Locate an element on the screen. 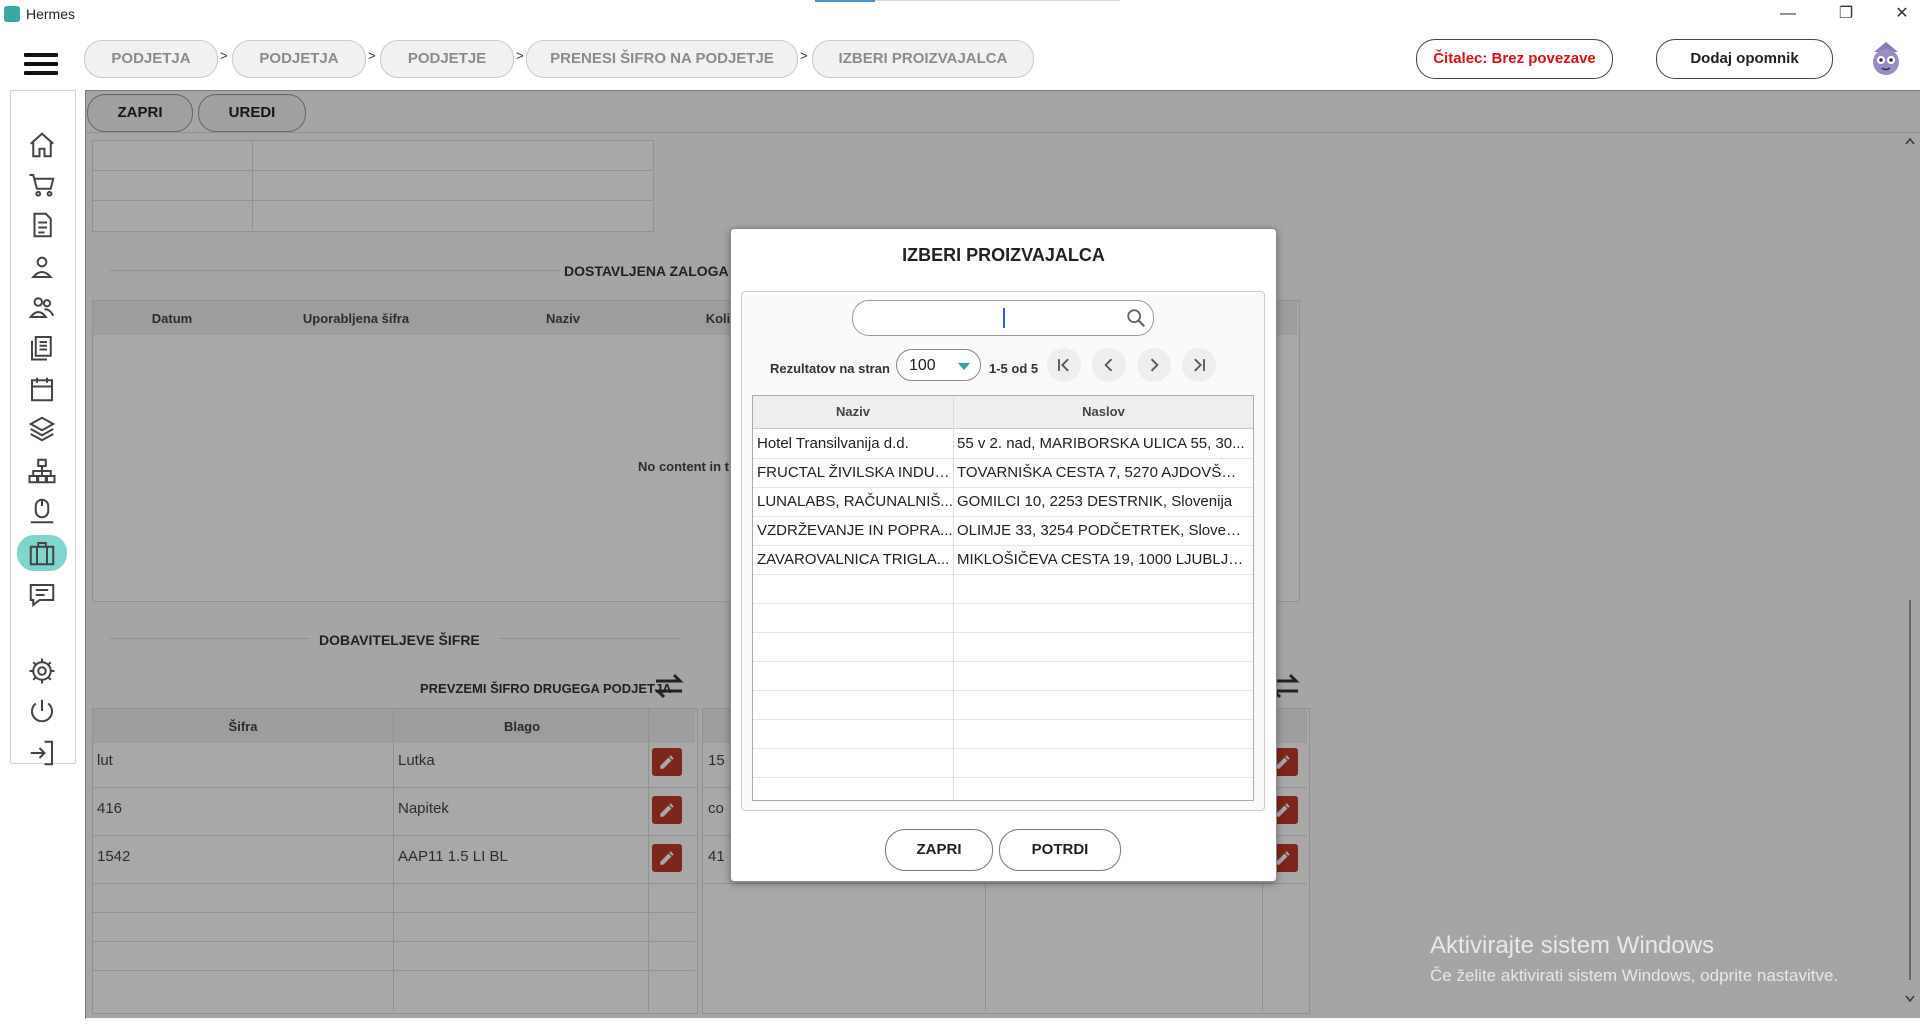 Image resolution: width=1920 pixels, height=1027 pixels. text-caret is located at coordinates (1004, 318).